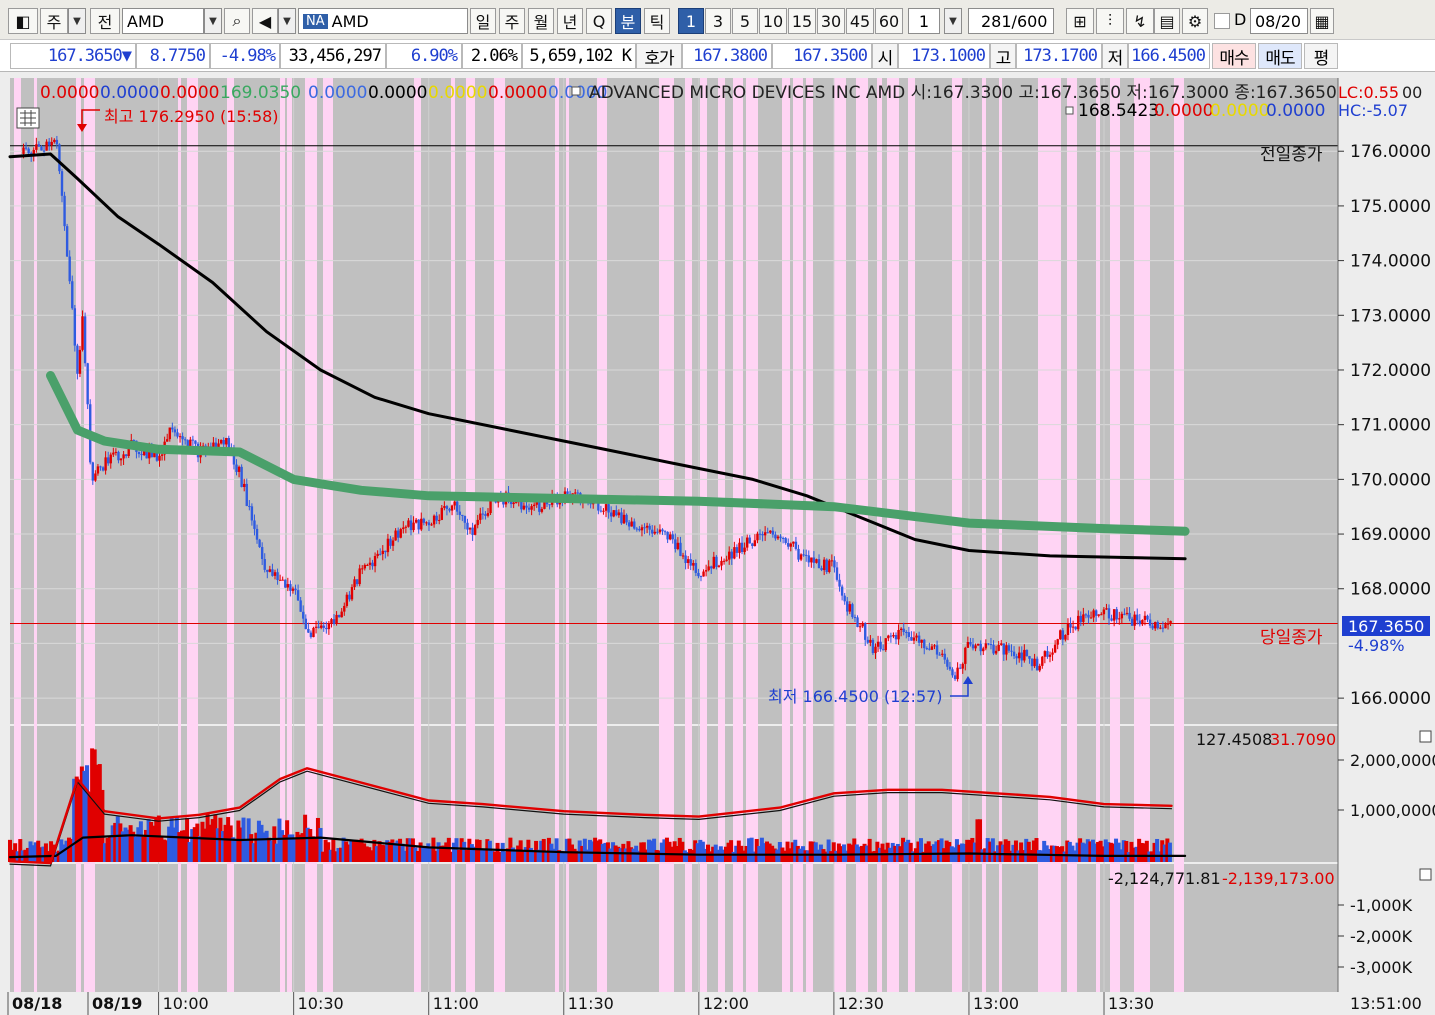  What do you see at coordinates (1322, 21) in the screenshot?
I see `calendar-icon: ▦` at bounding box center [1322, 21].